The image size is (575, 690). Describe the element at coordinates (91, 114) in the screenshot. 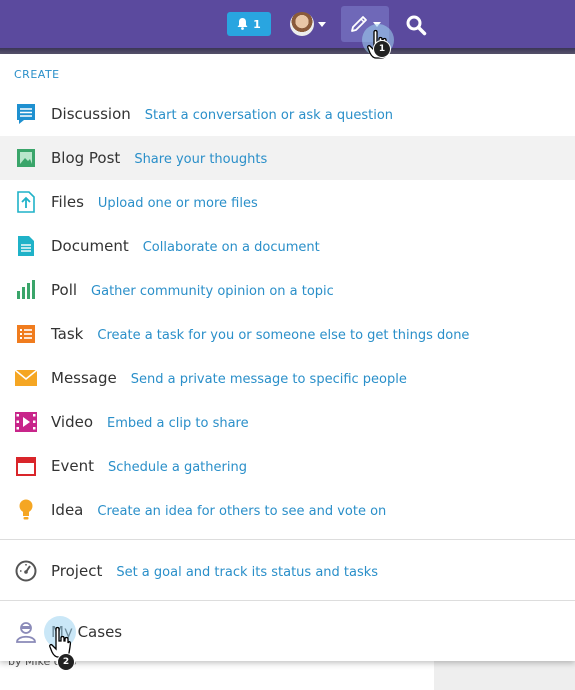

I see `menu-item-label: Discussion` at that location.